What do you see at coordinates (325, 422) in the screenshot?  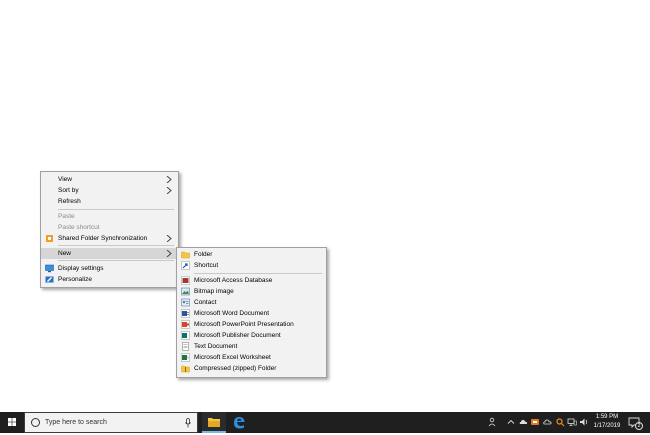 I see `taskbar: Type here to search 1:59 PM 1/17/2019 2` at bounding box center [325, 422].